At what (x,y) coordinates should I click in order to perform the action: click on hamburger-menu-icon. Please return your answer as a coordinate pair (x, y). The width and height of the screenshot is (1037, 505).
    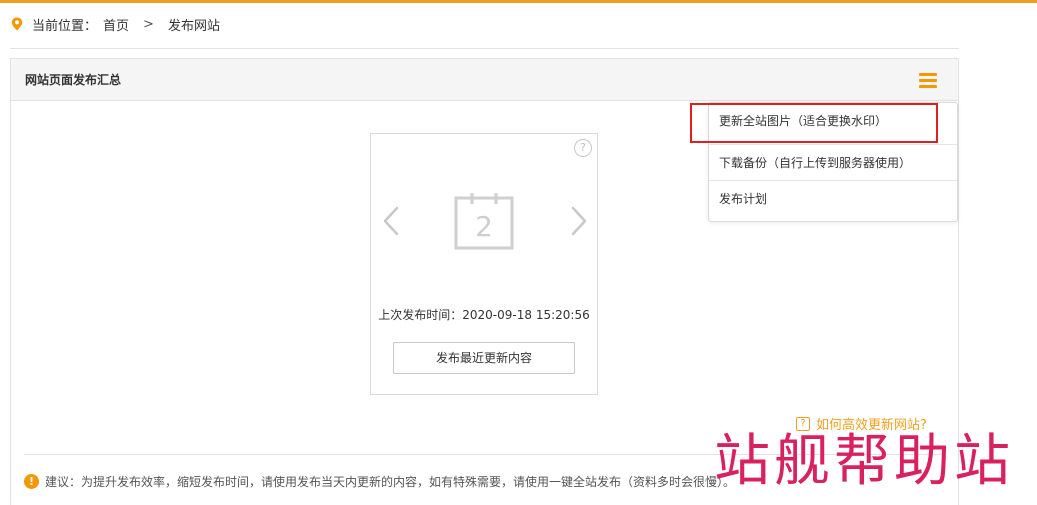
    Looking at the image, I should click on (928, 80).